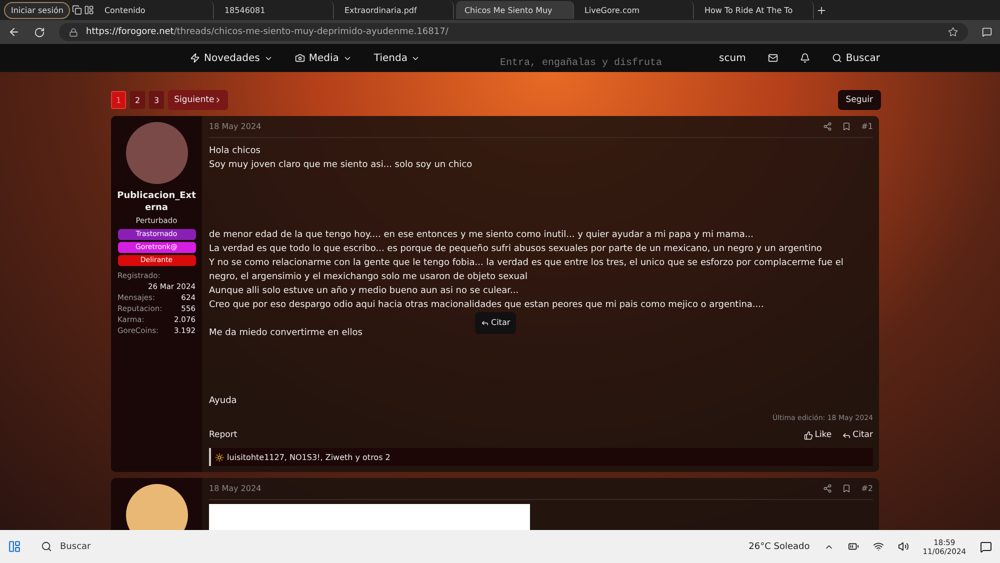 The height and width of the screenshot is (563, 1000). I want to click on wifi-icon, so click(878, 546).